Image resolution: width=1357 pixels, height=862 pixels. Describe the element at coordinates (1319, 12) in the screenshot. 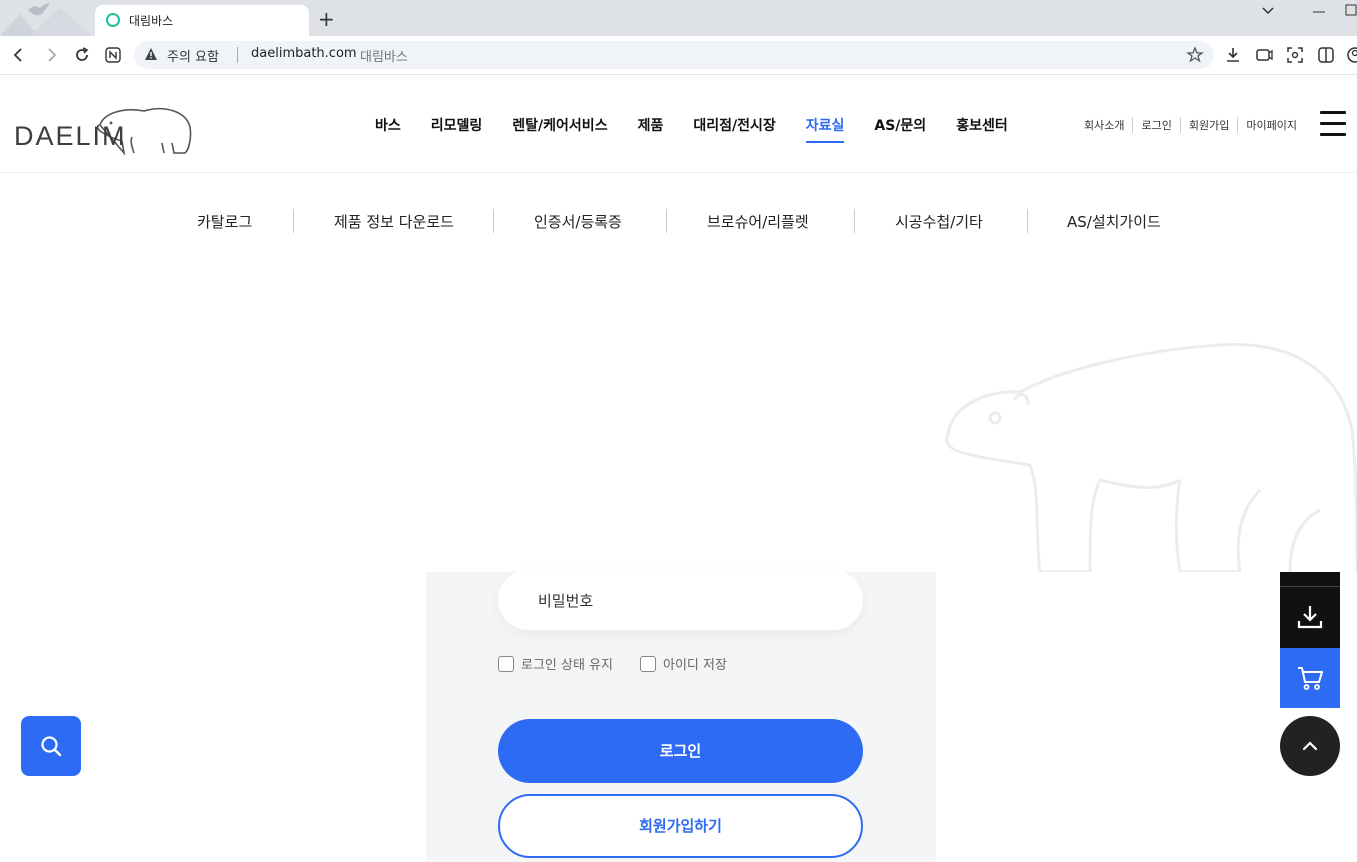

I see `minimize-icon` at that location.